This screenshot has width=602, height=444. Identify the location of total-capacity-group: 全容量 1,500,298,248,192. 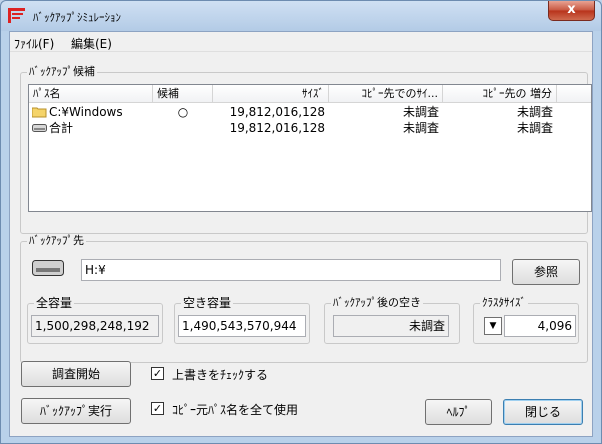
(95, 320).